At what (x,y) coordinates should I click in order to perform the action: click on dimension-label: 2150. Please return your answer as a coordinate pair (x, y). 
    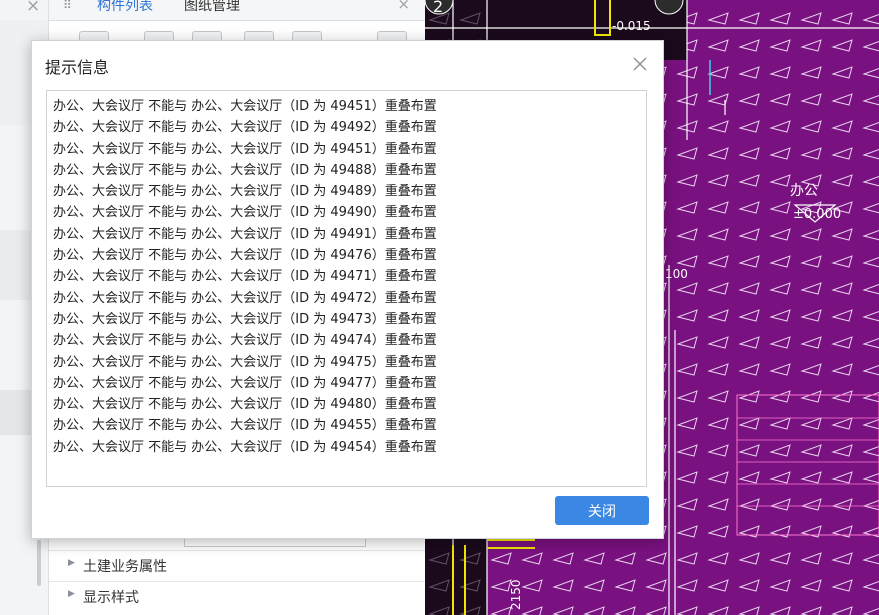
    Looking at the image, I should click on (516, 594).